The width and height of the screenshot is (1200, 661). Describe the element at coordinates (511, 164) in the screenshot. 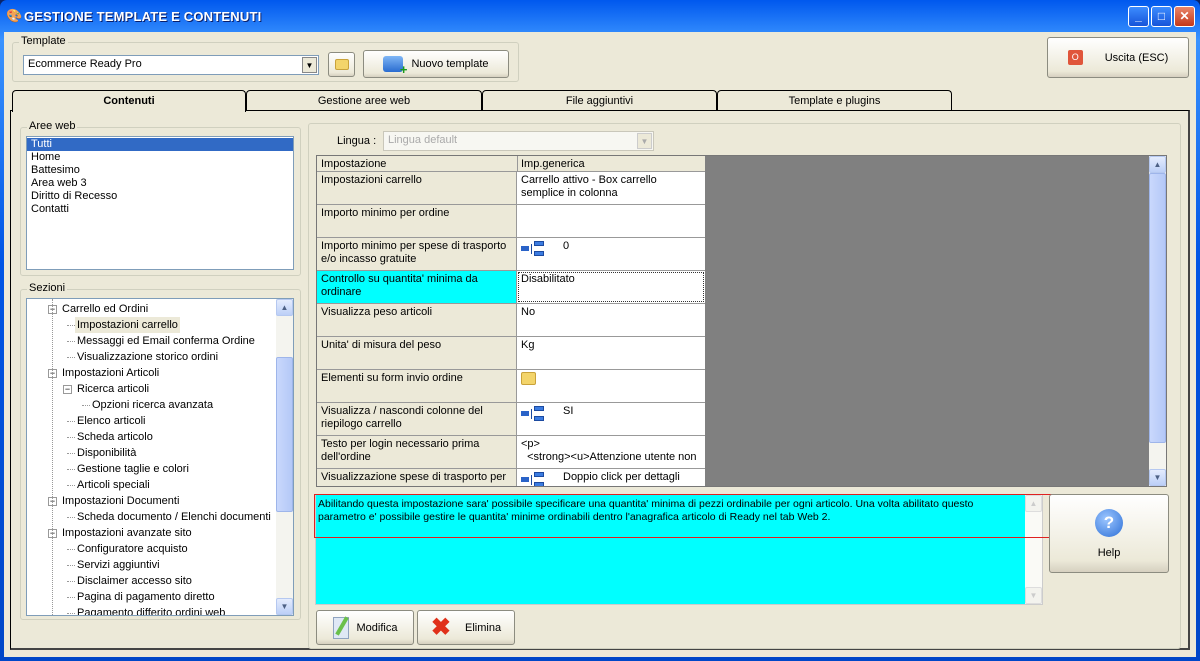

I see `grid-header: Impostazione Imp.generica` at that location.